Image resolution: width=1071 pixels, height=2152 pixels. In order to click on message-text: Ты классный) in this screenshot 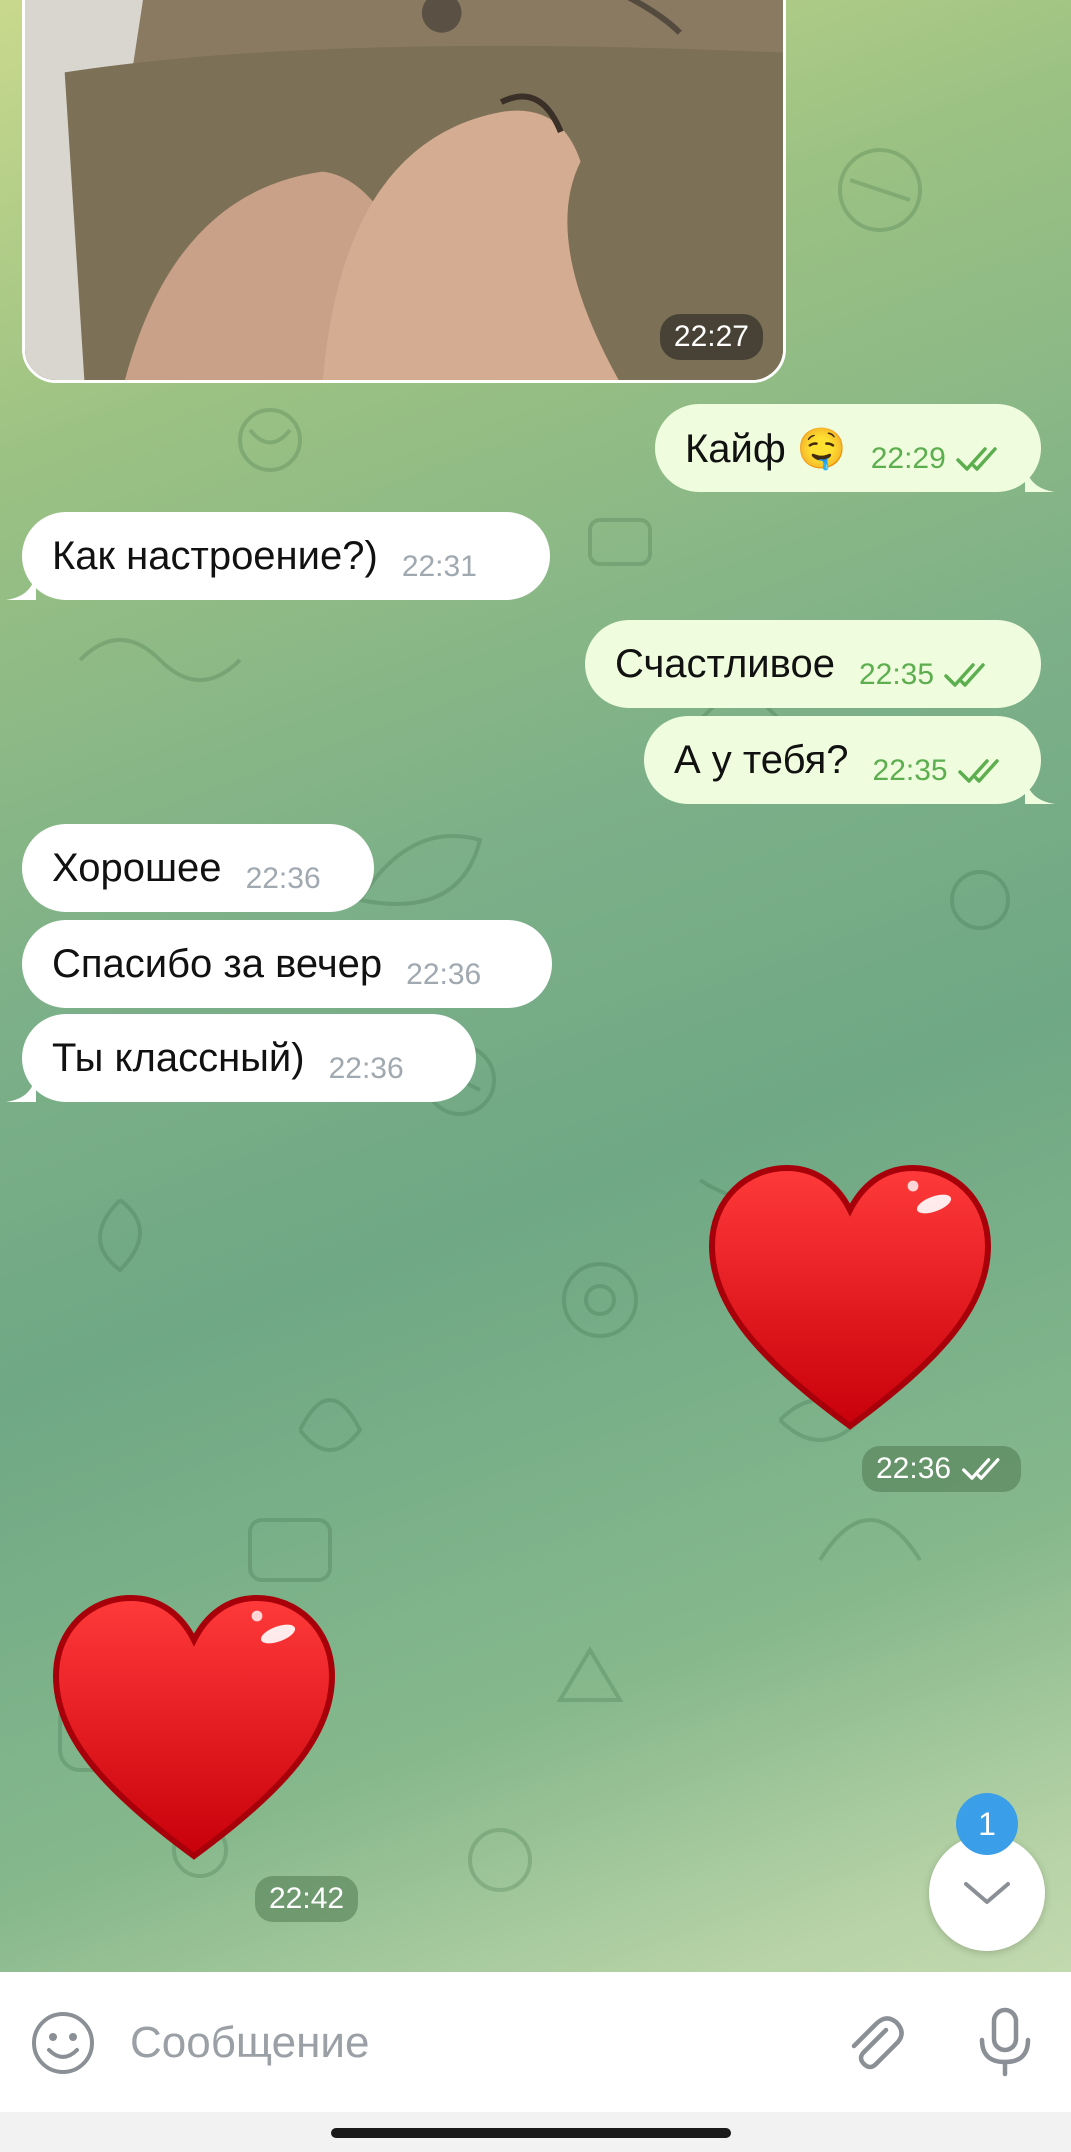, I will do `click(178, 1057)`.